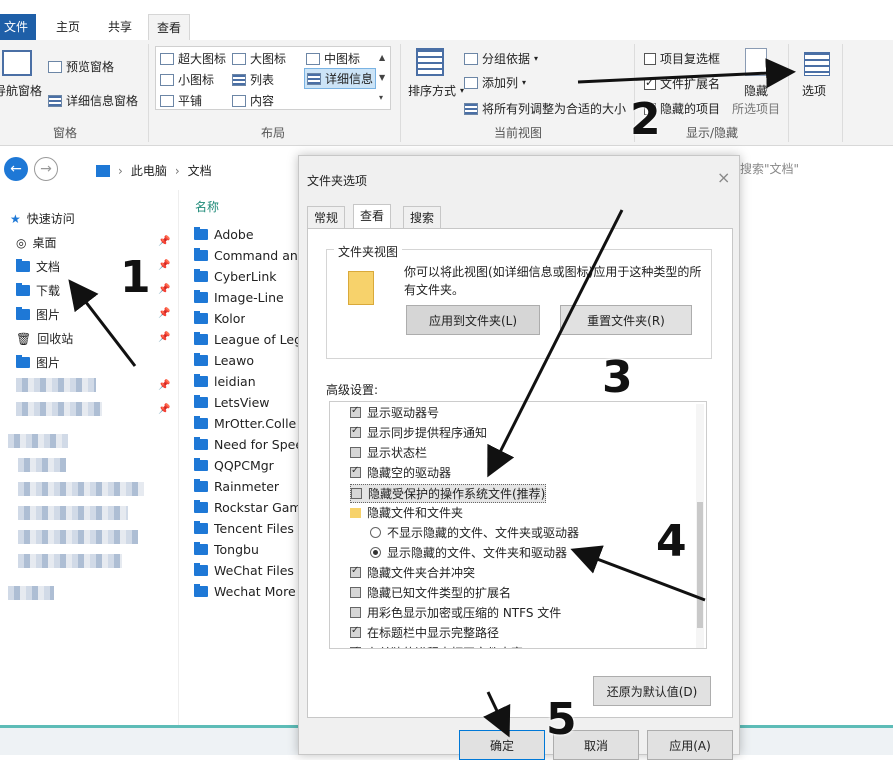 The width and height of the screenshot is (893, 760). What do you see at coordinates (671, 541) in the screenshot?
I see `annotation-number-4: 4` at bounding box center [671, 541].